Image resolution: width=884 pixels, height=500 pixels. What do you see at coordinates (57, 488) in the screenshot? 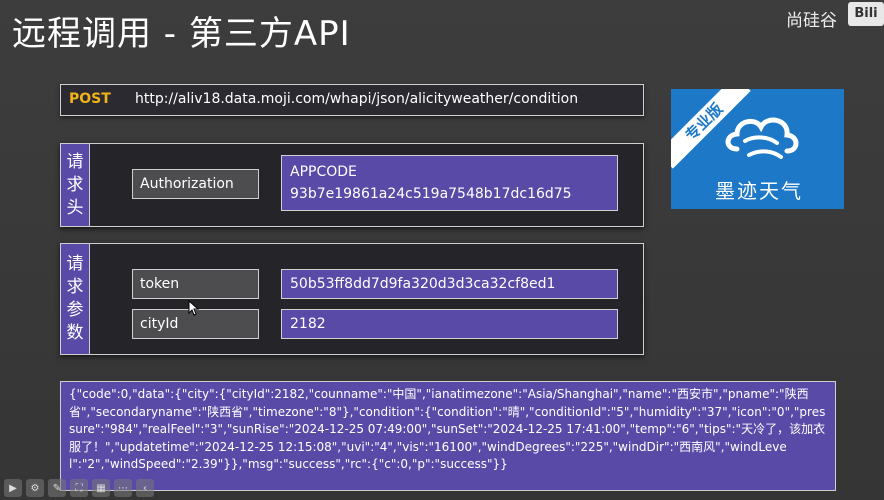
I see `pen-icon: ✎` at bounding box center [57, 488].